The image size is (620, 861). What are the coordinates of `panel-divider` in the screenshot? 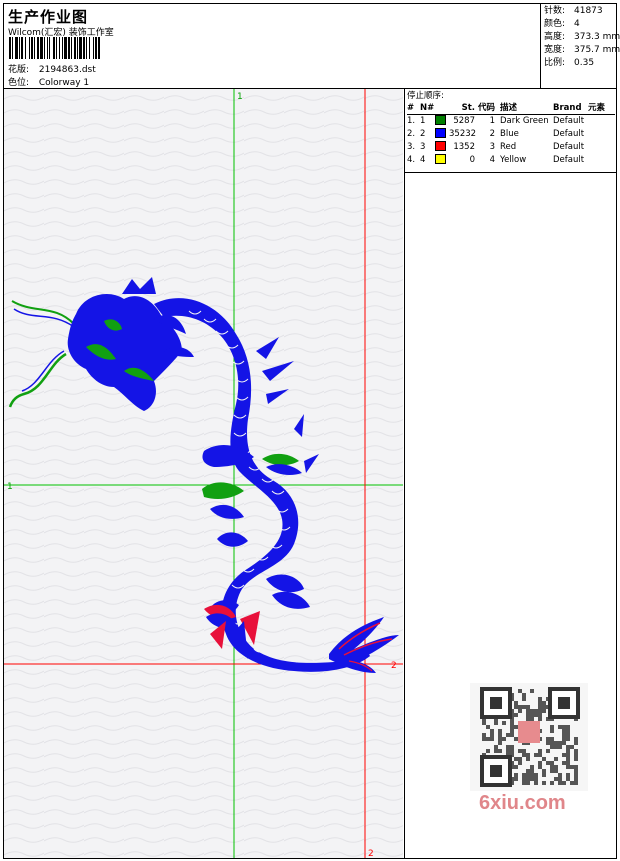 It's located at (404, 473).